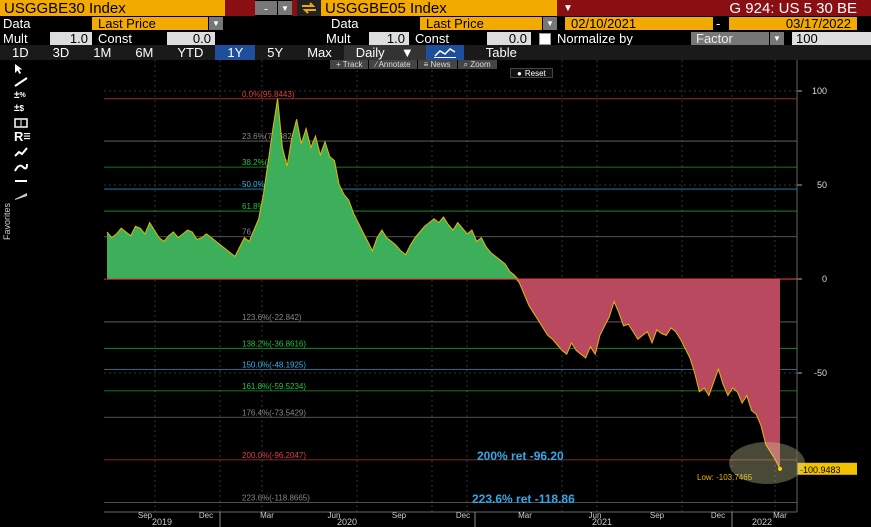  Describe the element at coordinates (25, 194) in the screenshot. I see `channel-tool-icon` at that location.